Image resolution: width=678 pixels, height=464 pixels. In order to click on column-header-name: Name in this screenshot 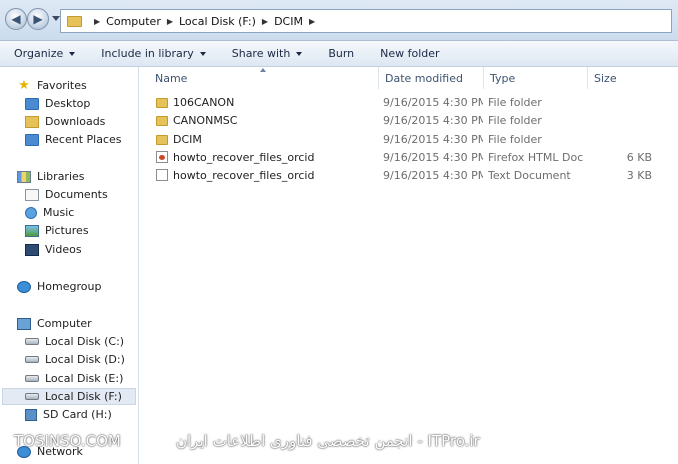, I will do `click(263, 78)`.